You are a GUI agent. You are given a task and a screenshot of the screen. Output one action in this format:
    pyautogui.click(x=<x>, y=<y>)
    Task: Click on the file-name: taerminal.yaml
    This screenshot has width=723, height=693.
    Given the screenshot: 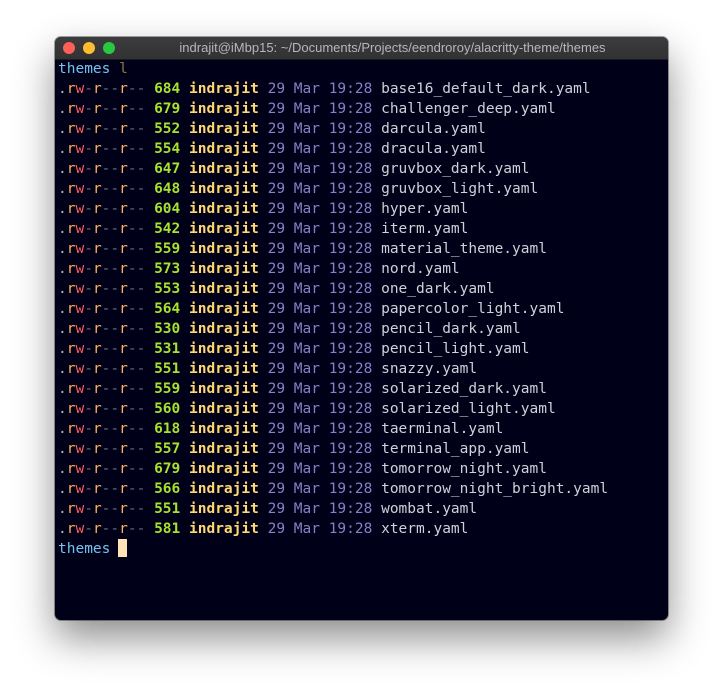 What is the action you would take?
    pyautogui.click(x=442, y=429)
    